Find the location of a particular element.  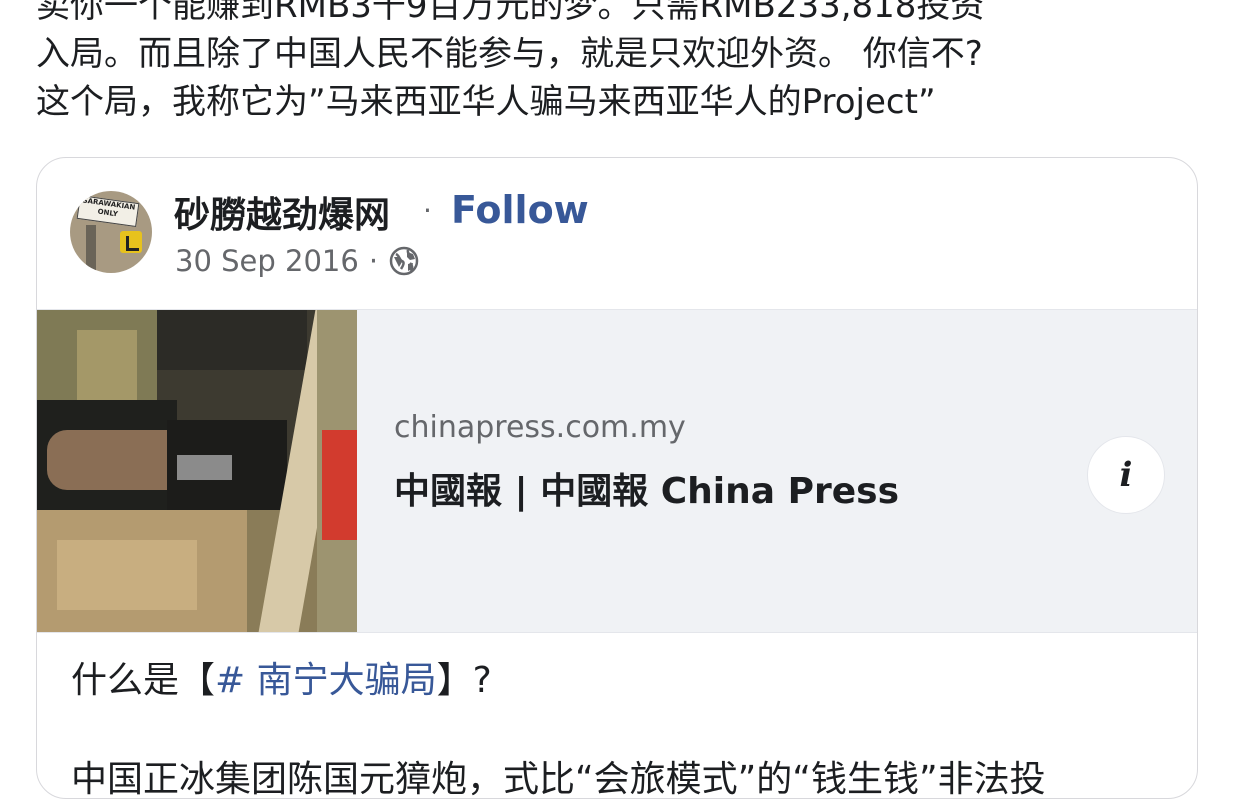

post-text-line-3: 这个局，我称它为”马来西亚华人骗马来西亚华人的Project” is located at coordinates (486, 102).